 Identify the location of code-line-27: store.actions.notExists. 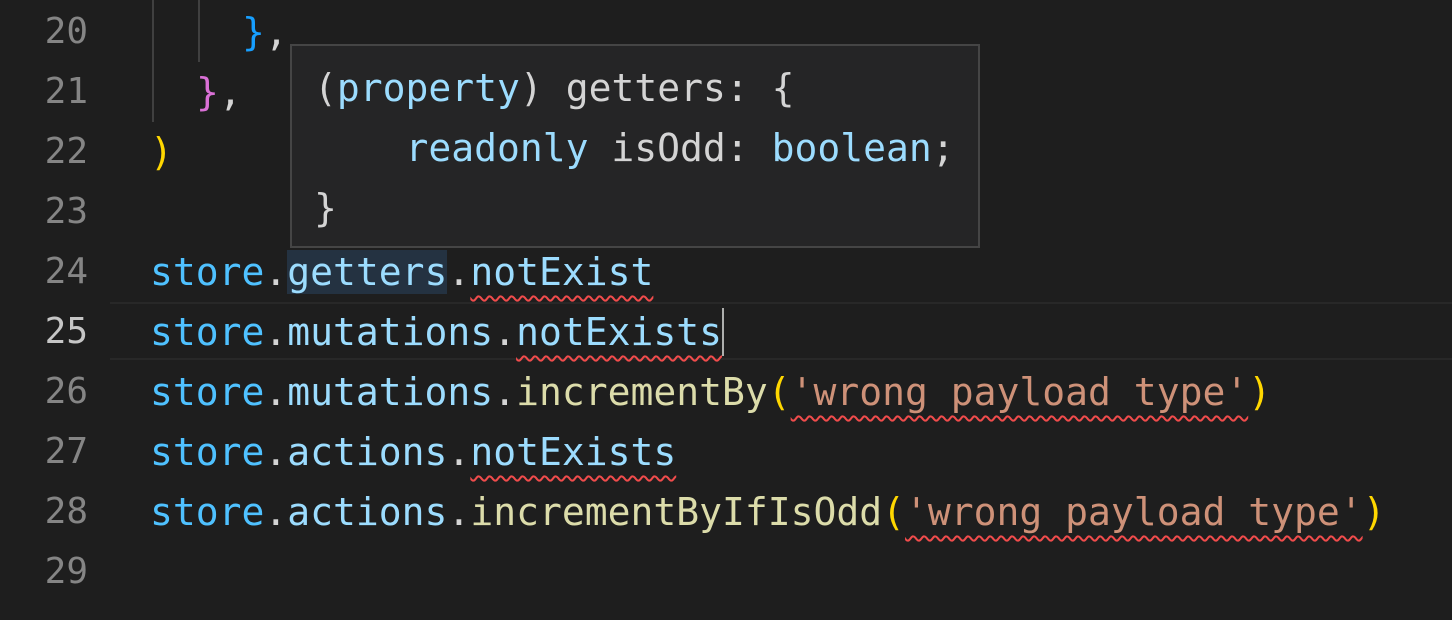
(413, 452).